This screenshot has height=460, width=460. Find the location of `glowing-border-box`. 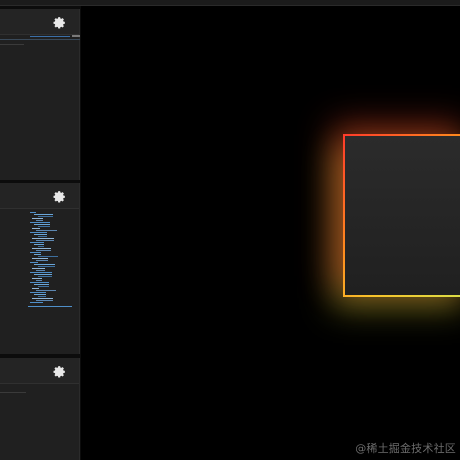

glowing-border-box is located at coordinates (401, 215).